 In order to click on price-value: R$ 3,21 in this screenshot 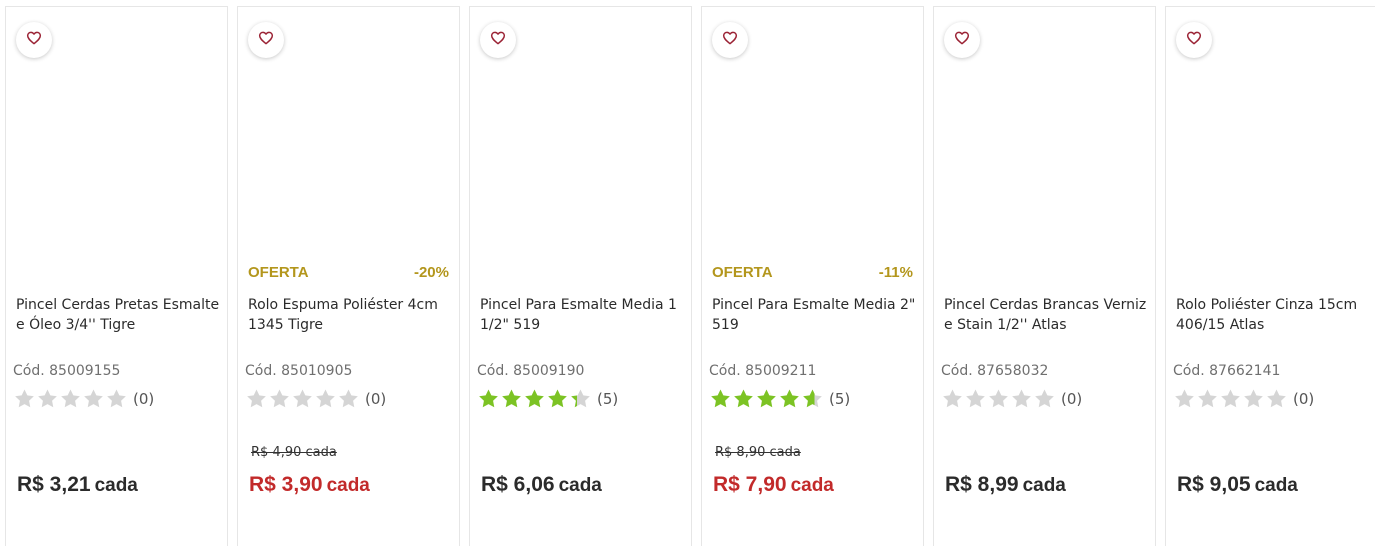, I will do `click(54, 484)`.